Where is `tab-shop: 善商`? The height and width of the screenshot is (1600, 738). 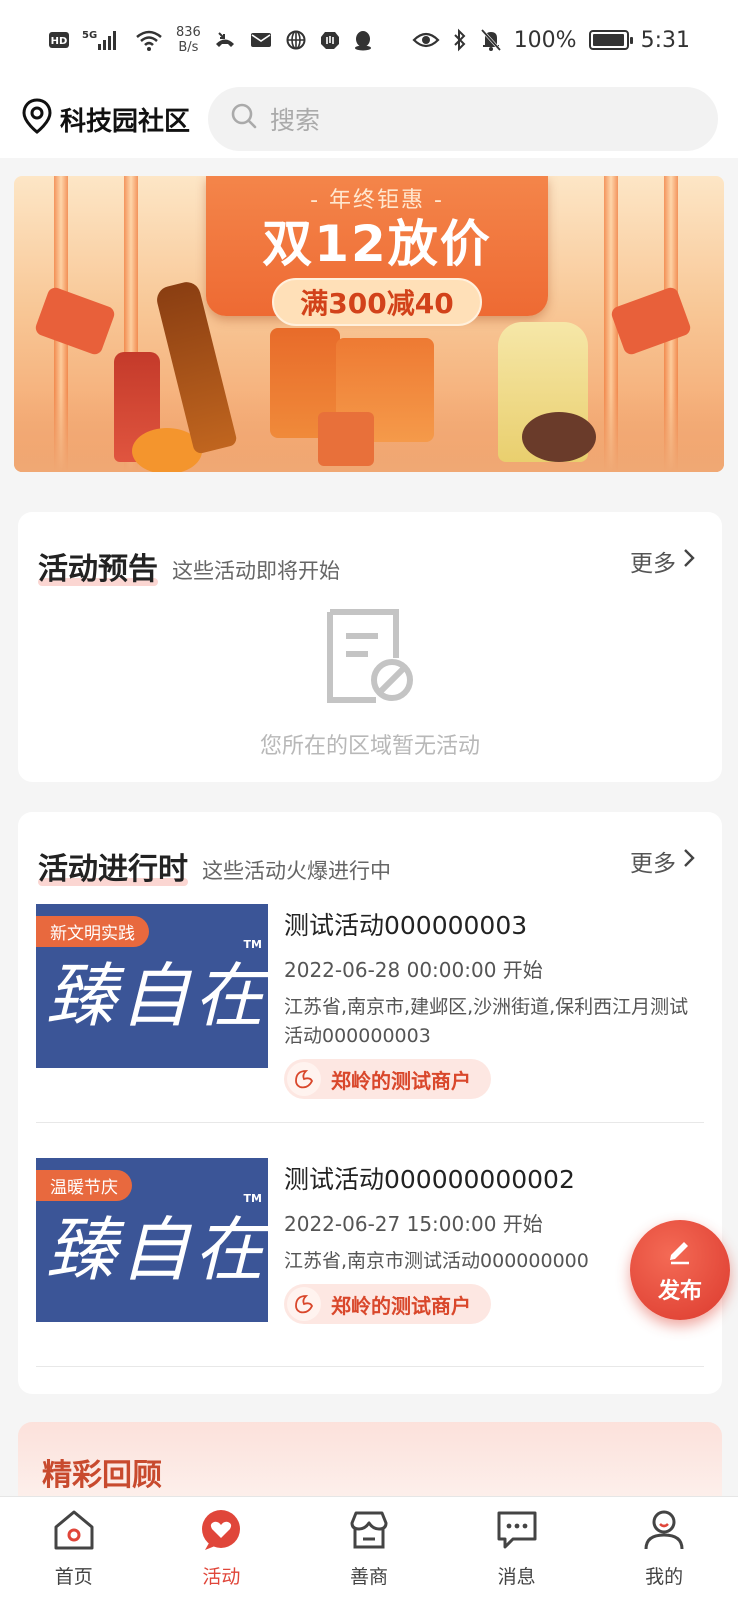
tab-shop: 善商 is located at coordinates (369, 1548).